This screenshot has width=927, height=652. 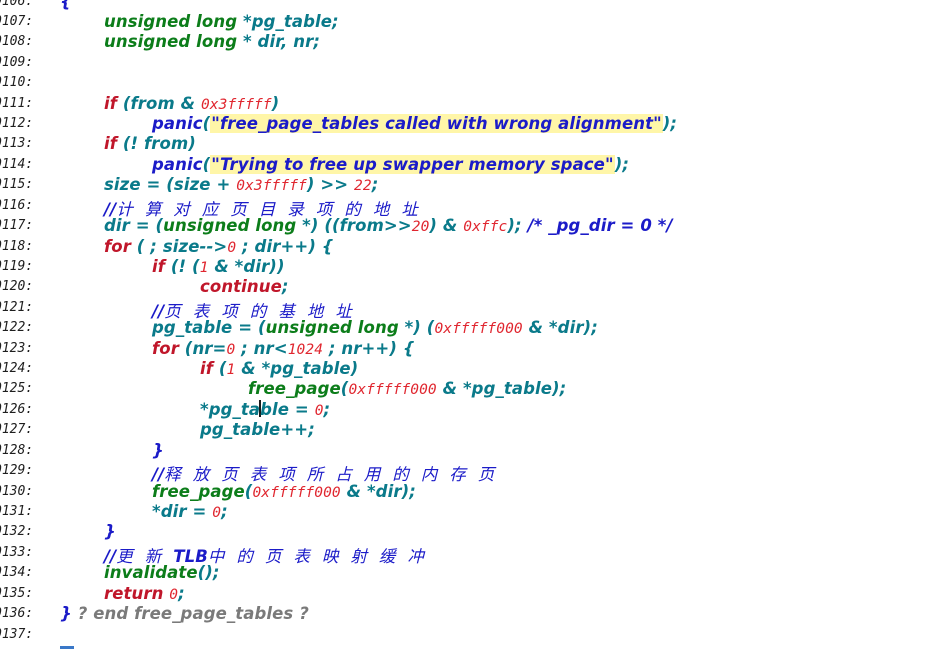 What do you see at coordinates (170, 185) in the screenshot?
I see `code-token: size = (size +` at bounding box center [170, 185].